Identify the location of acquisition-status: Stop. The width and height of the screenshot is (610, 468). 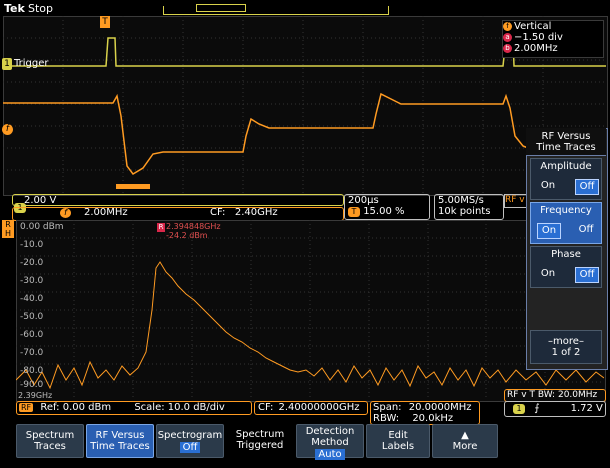
(41, 8).